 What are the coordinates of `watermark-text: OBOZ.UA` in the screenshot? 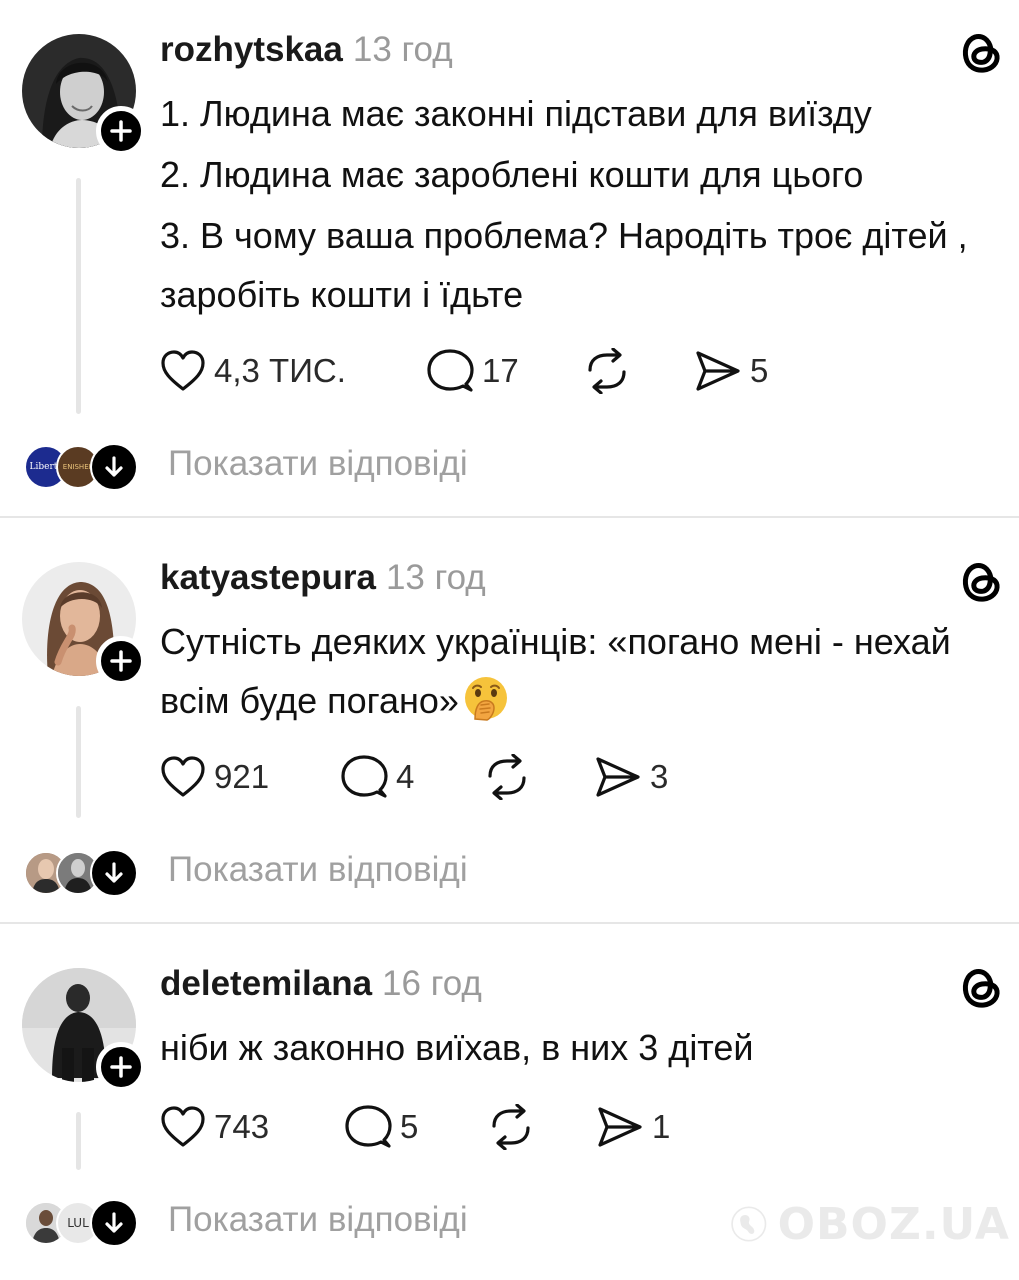 It's located at (893, 1224).